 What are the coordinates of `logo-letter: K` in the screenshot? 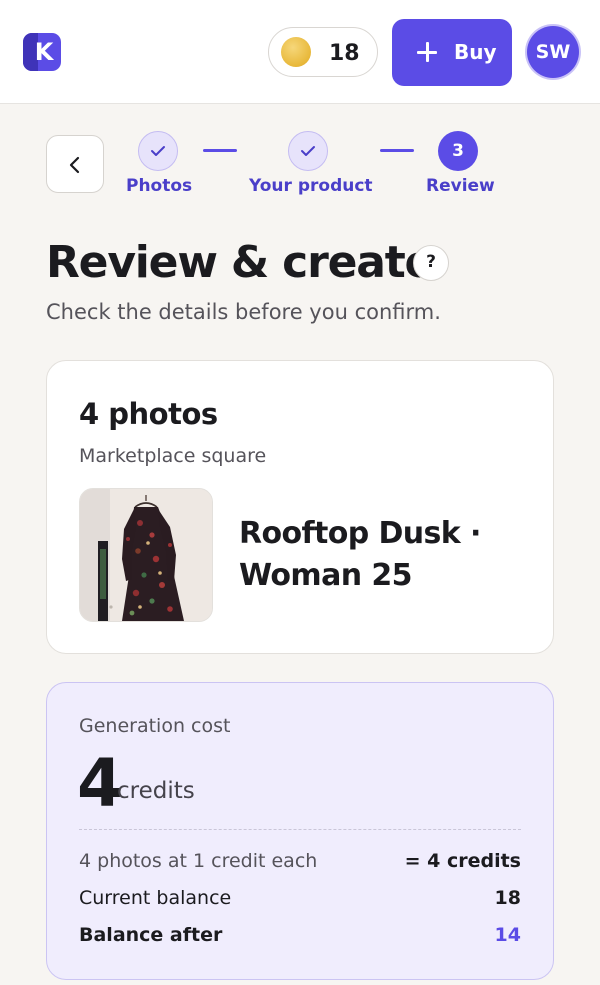 It's located at (44, 52).